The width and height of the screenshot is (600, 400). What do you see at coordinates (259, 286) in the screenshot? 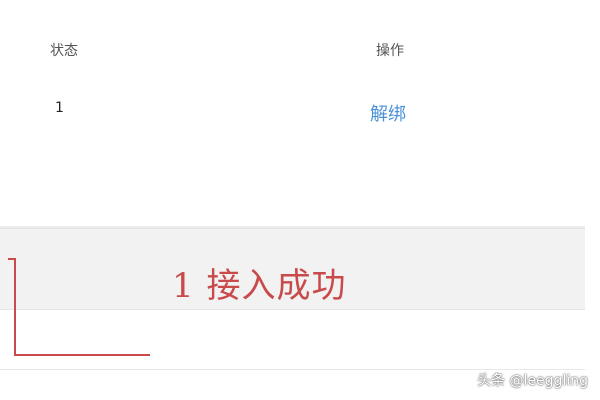
I see `annotation-label: 1 接入成功` at bounding box center [259, 286].